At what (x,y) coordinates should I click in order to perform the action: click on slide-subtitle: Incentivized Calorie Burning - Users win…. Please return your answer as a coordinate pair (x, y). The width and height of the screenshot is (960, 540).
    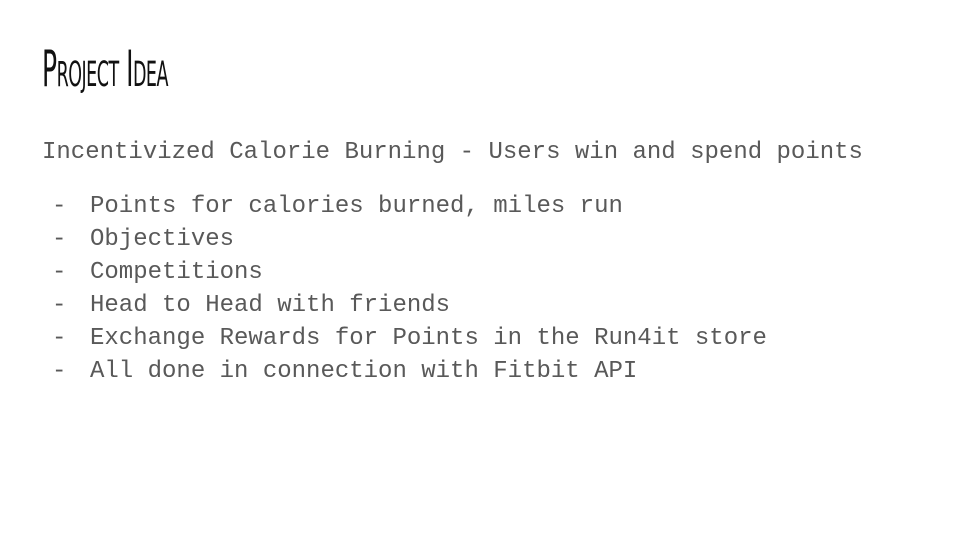
    Looking at the image, I should click on (452, 152).